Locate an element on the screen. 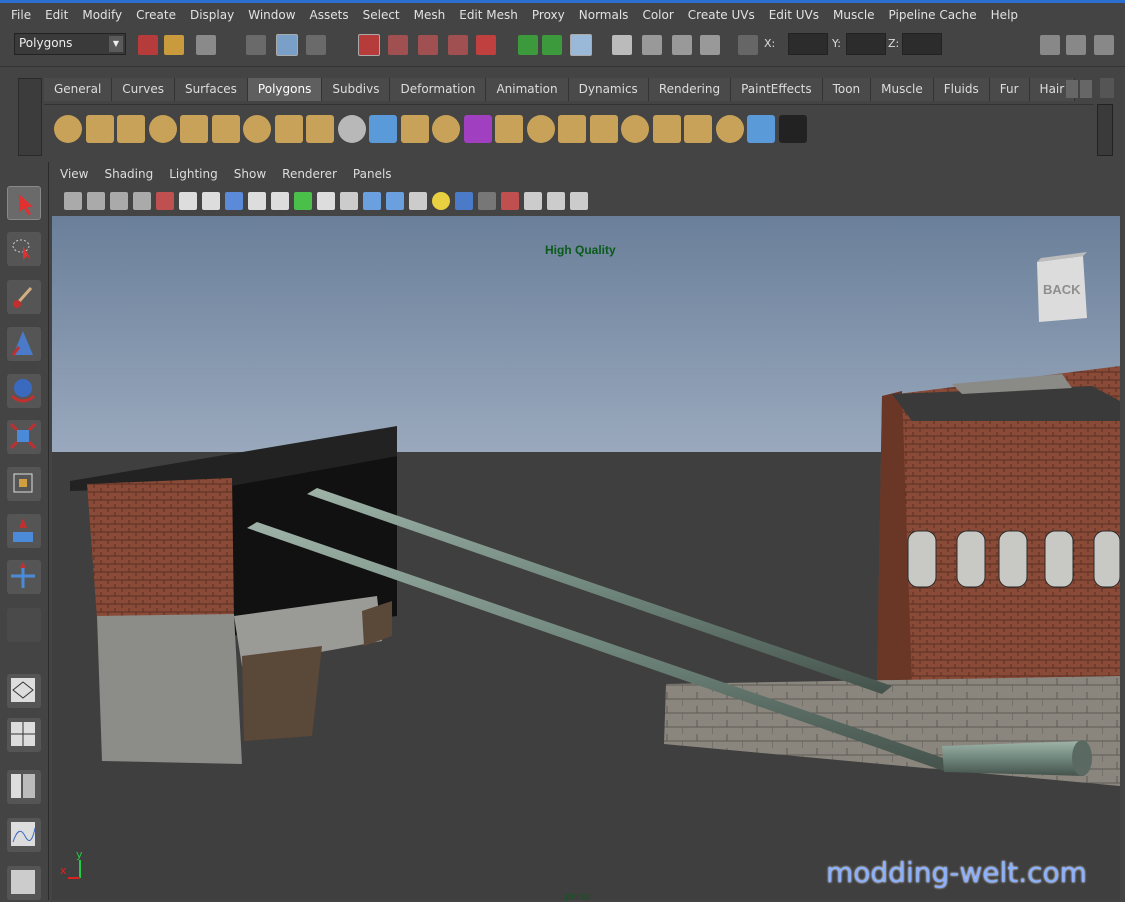  output-ops-icon is located at coordinates (552, 45).